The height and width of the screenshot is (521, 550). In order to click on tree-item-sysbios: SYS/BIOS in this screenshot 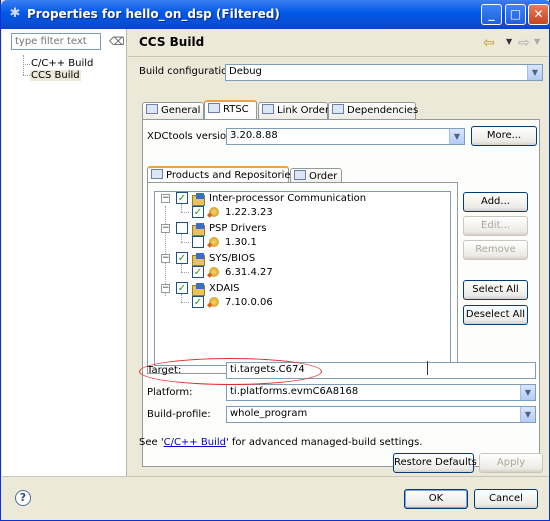, I will do `click(232, 259)`.